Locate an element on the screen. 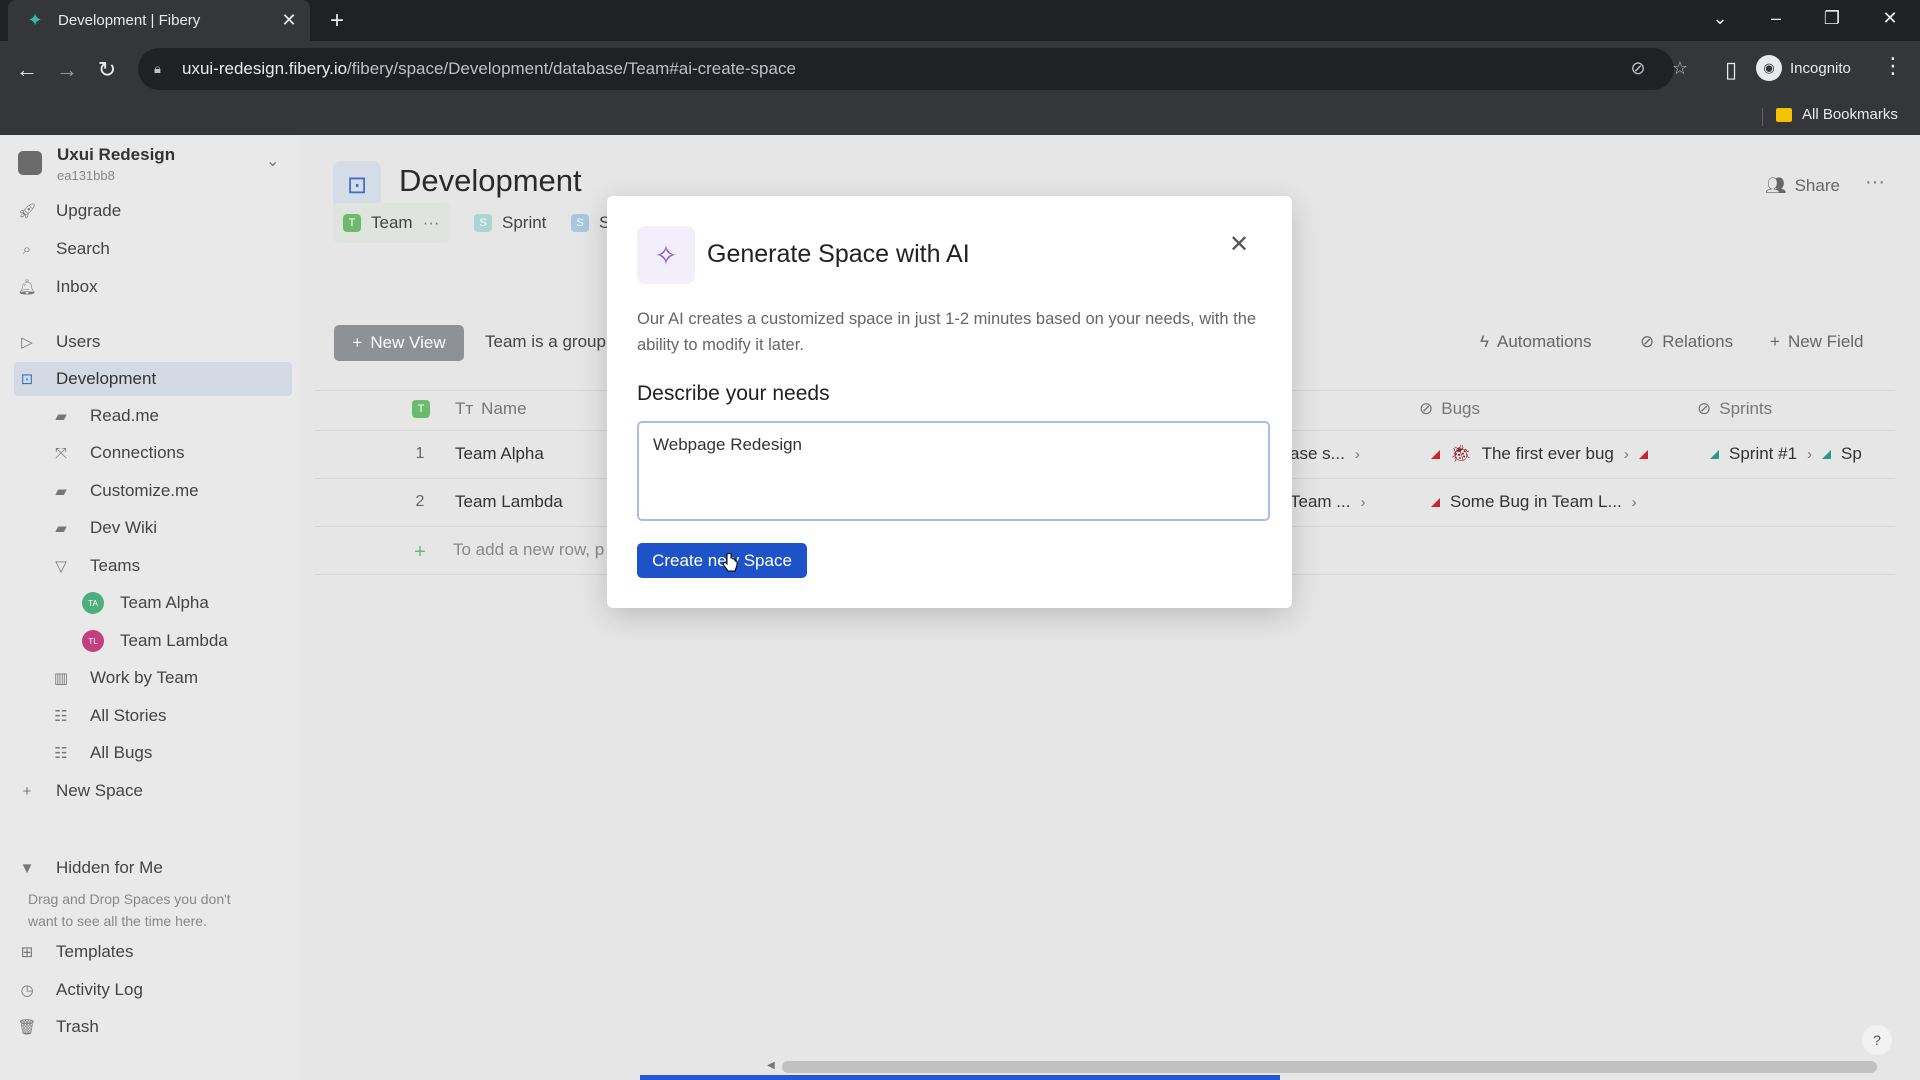  url-host: uxui-redesign.fibery.io is located at coordinates (265, 68).